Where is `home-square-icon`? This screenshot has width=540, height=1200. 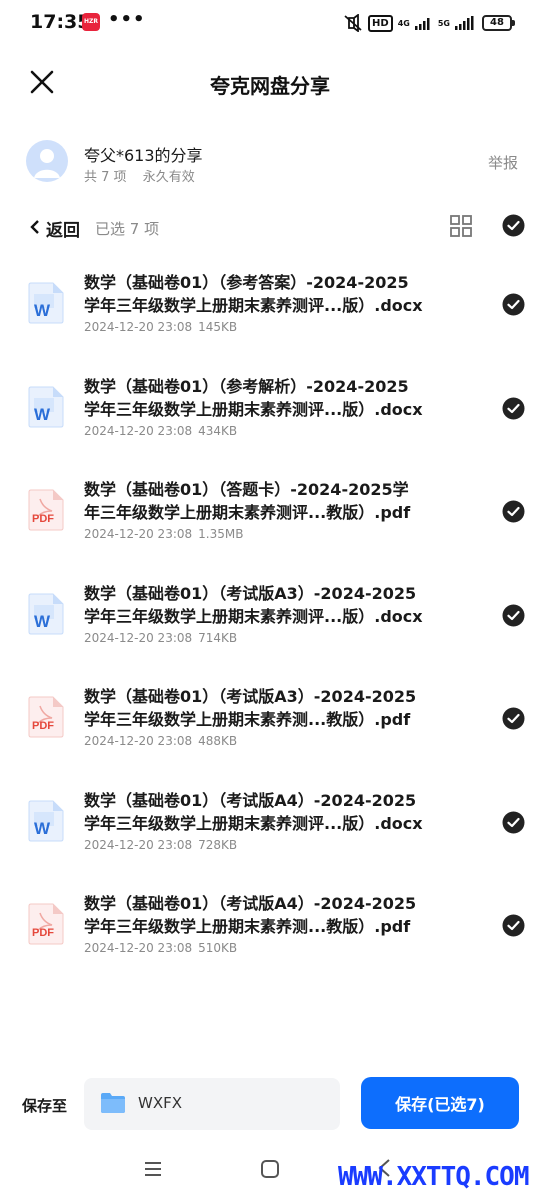
home-square-icon is located at coordinates (270, 1169).